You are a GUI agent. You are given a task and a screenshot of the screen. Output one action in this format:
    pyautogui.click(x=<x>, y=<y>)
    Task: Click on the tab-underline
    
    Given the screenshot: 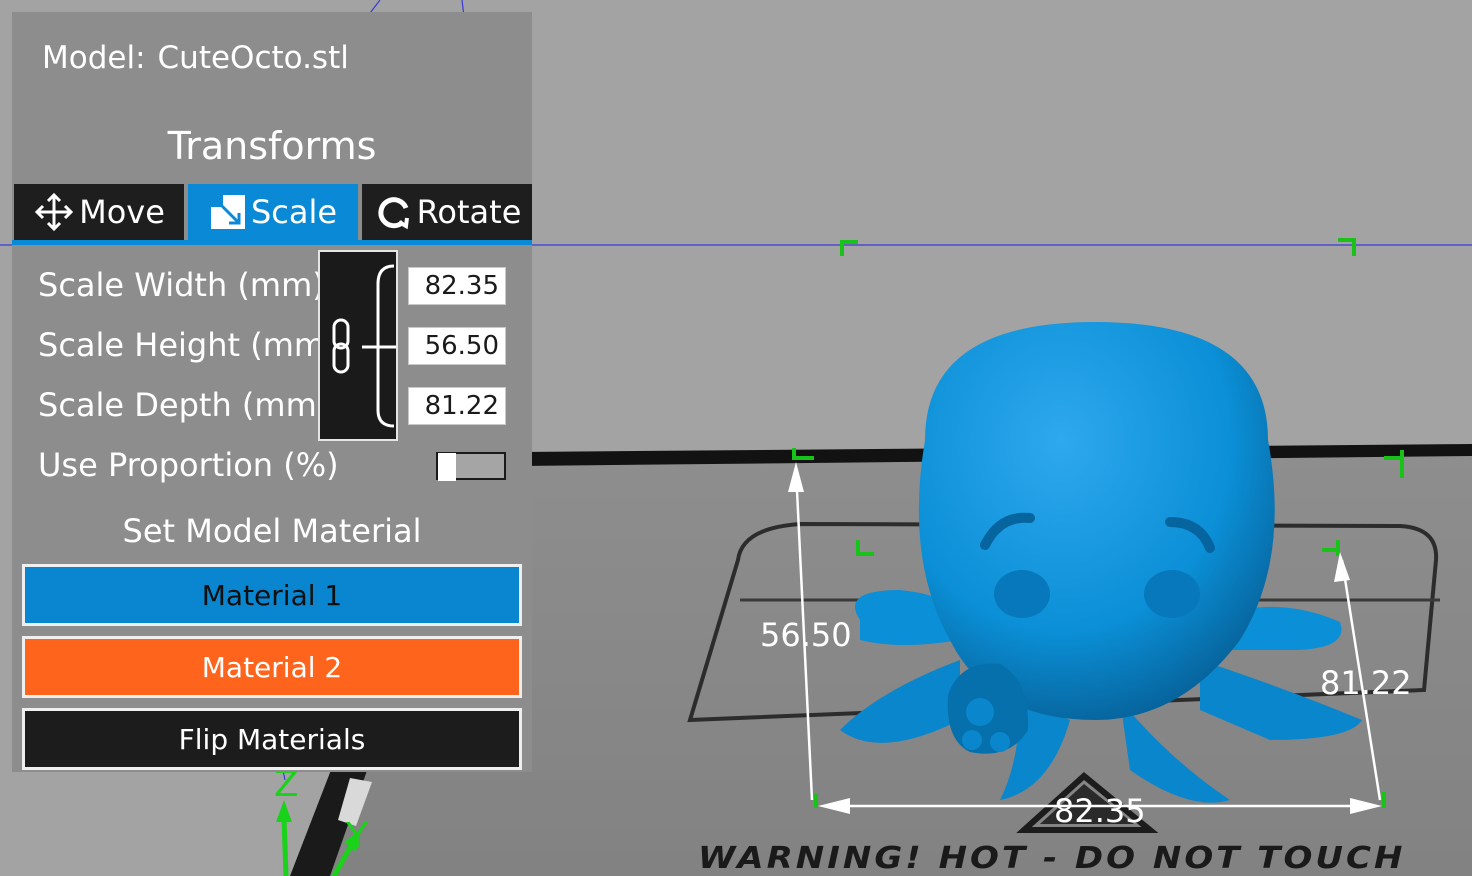 What is the action you would take?
    pyautogui.click(x=272, y=242)
    